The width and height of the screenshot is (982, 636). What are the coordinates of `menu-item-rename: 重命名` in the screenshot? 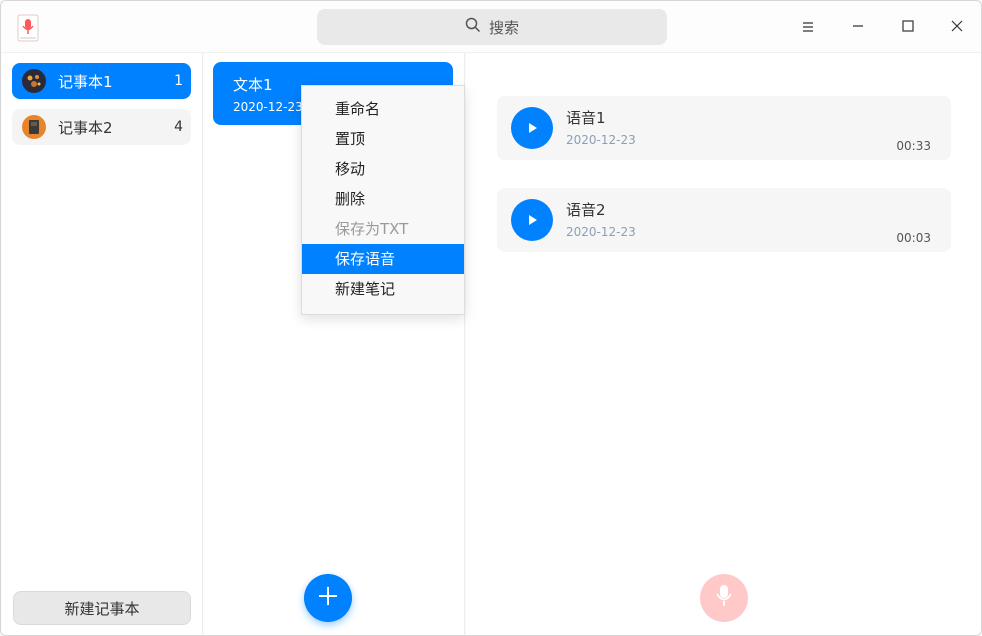 It's located at (383, 109).